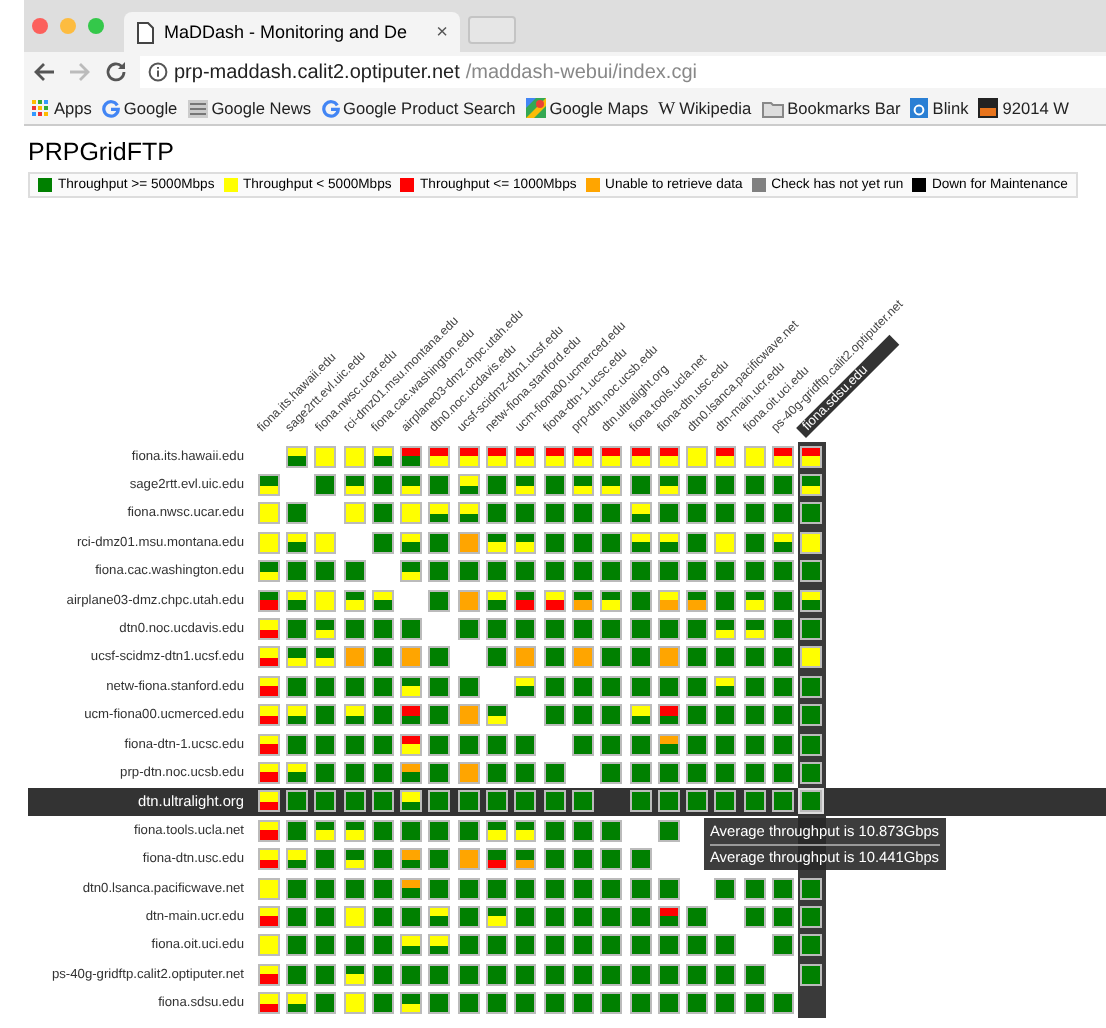 Image resolution: width=1106 pixels, height=1028 pixels. Describe the element at coordinates (1023, 108) in the screenshot. I see `bookmark-item: 92014 W` at that location.